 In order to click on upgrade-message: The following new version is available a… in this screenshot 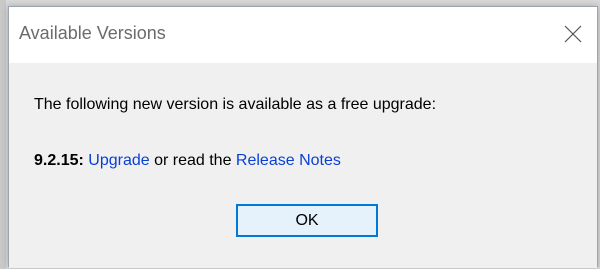, I will do `click(235, 104)`.